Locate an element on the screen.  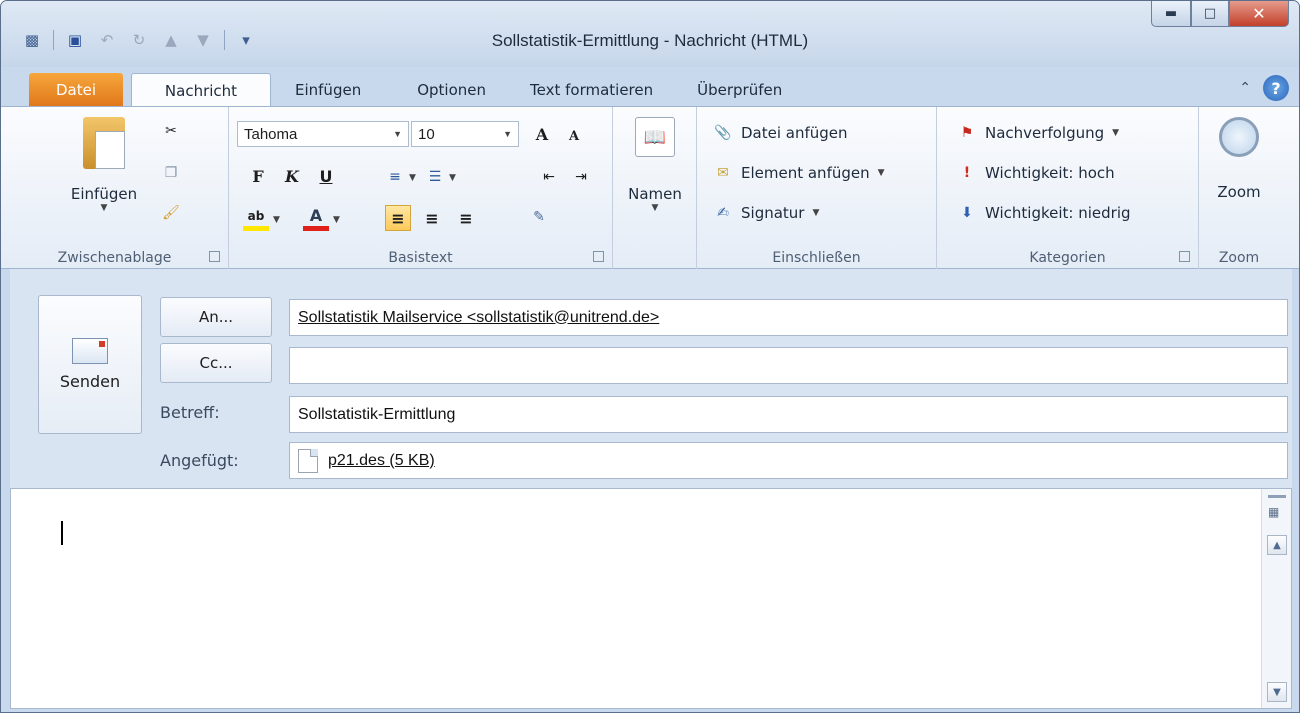
numbering-icon: ☰ is located at coordinates (435, 177).